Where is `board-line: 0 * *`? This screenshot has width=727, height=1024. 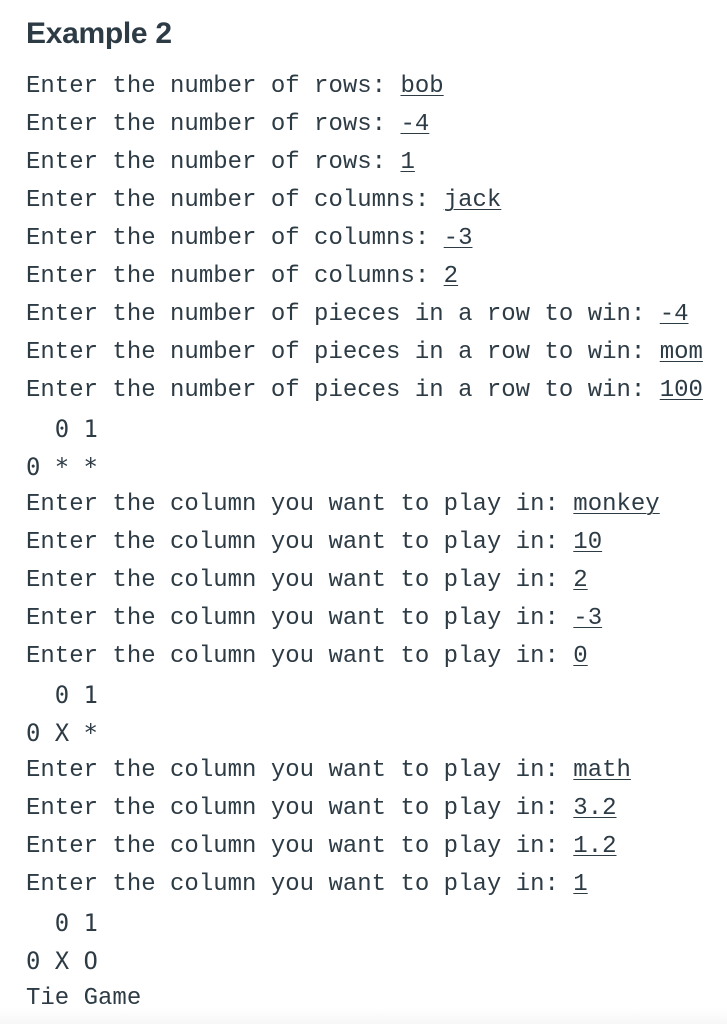
board-line: 0 * * is located at coordinates (62, 467).